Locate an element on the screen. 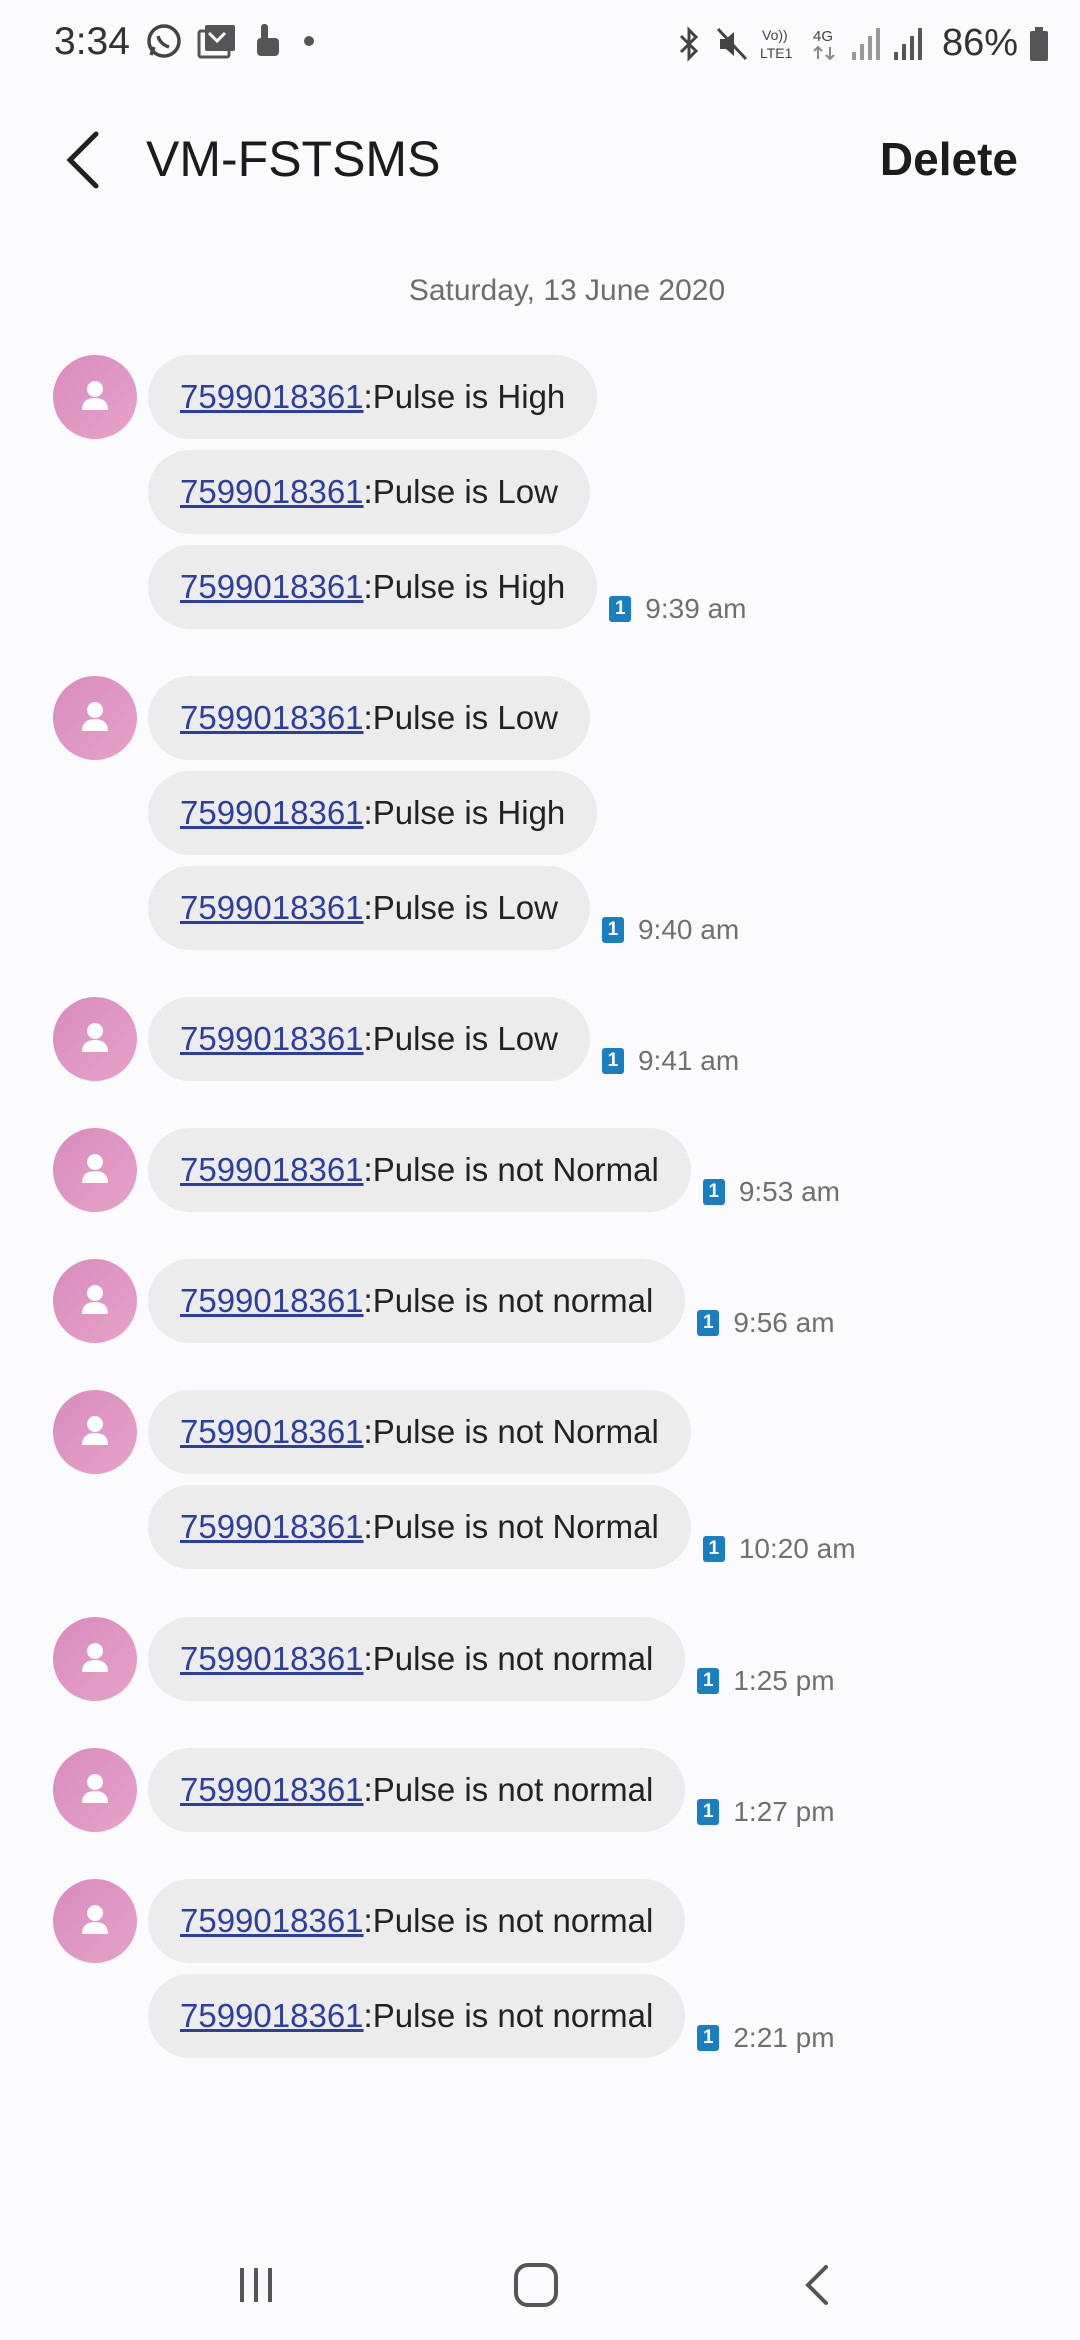 The height and width of the screenshot is (2340, 1080). message-row: 7599018361:Pulse is not Normal 1 10:20 am is located at coordinates (502, 1527).